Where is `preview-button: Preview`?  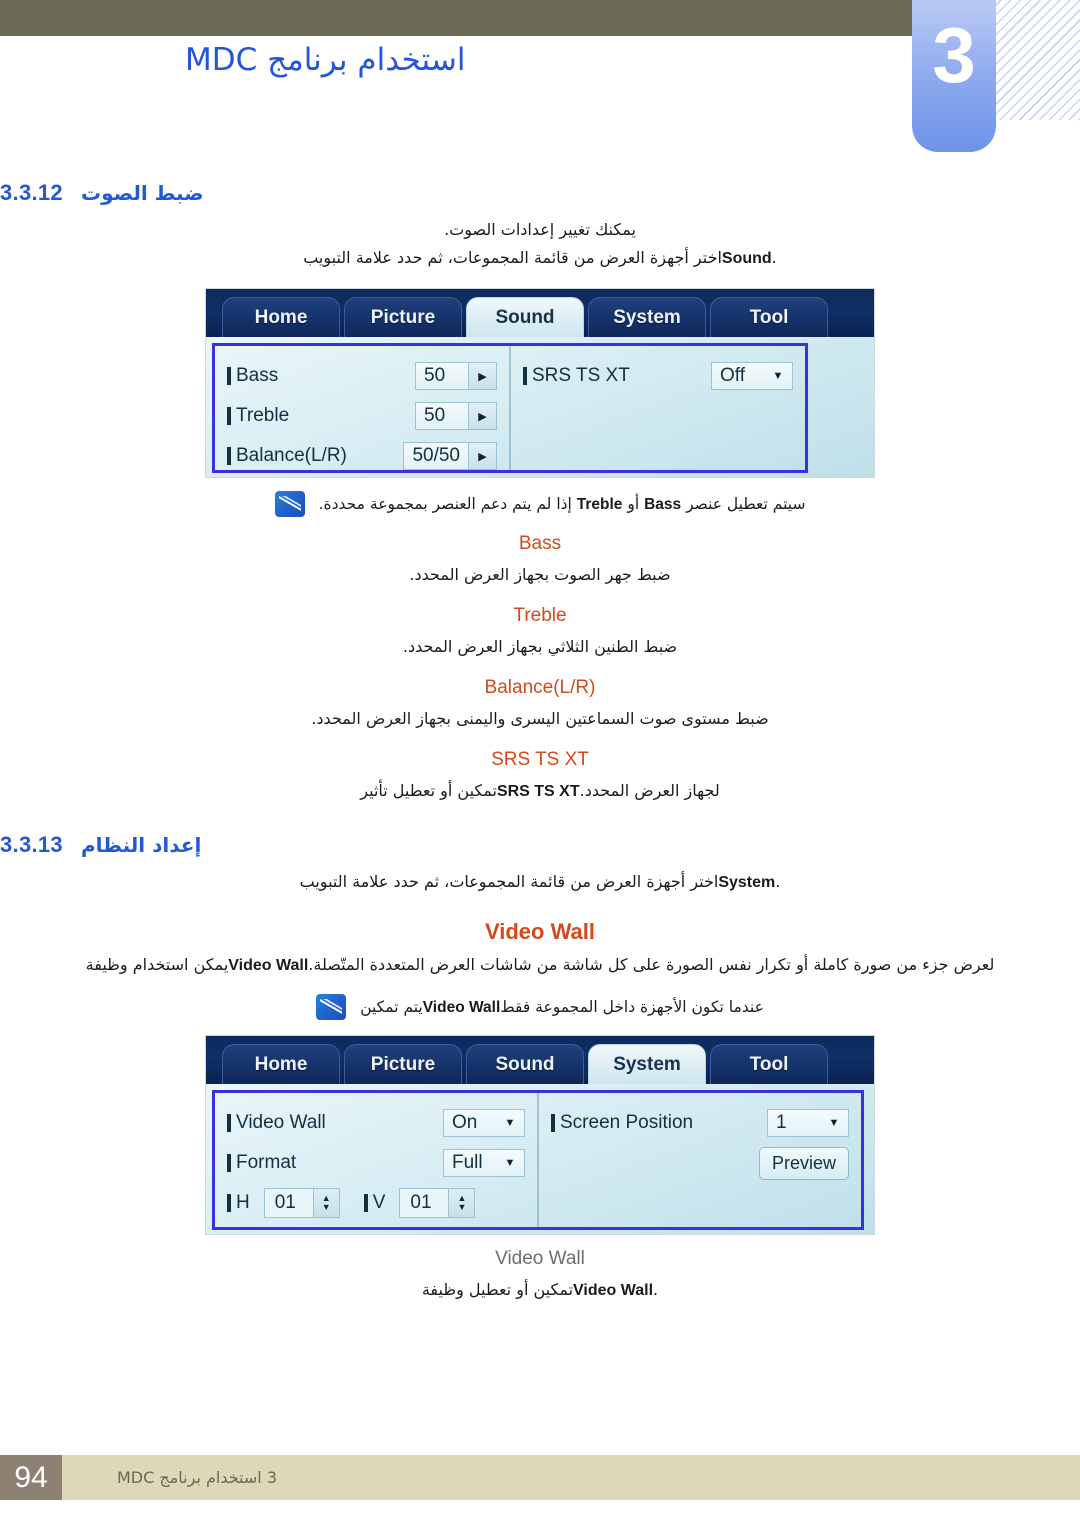 preview-button: Preview is located at coordinates (803, 1163).